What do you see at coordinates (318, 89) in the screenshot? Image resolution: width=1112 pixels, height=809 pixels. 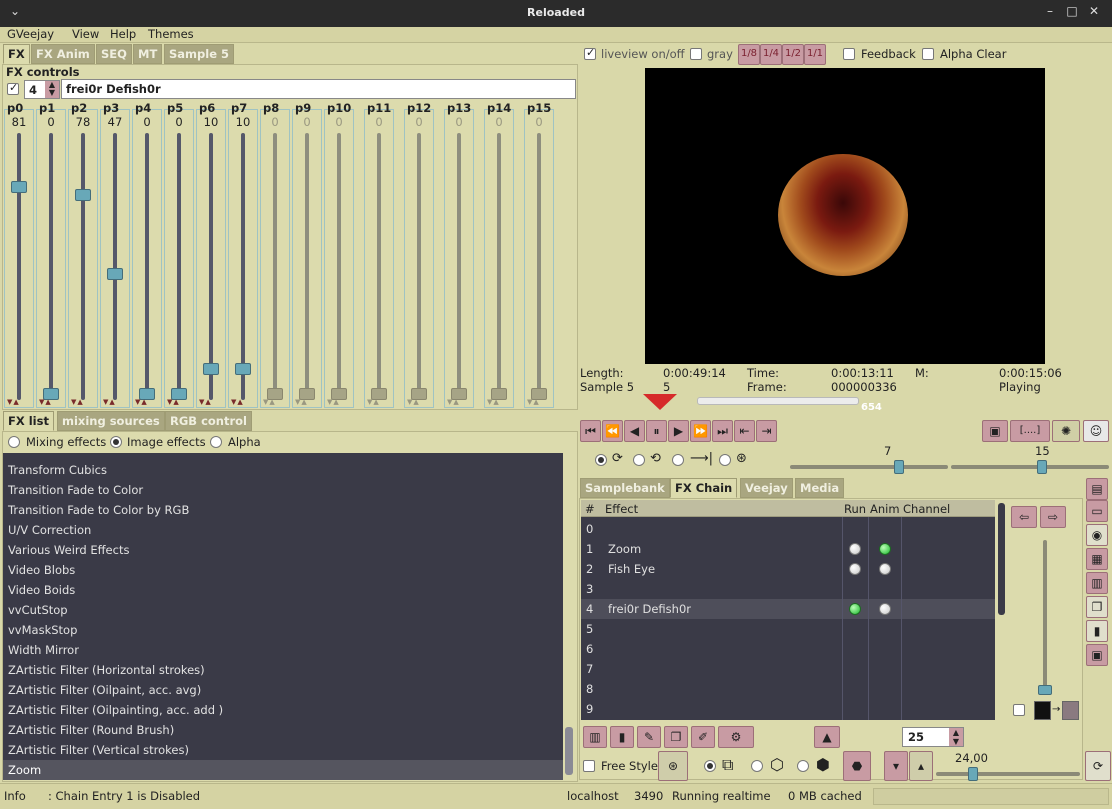 I see `effect-name-field: frei0r Defish0r` at bounding box center [318, 89].